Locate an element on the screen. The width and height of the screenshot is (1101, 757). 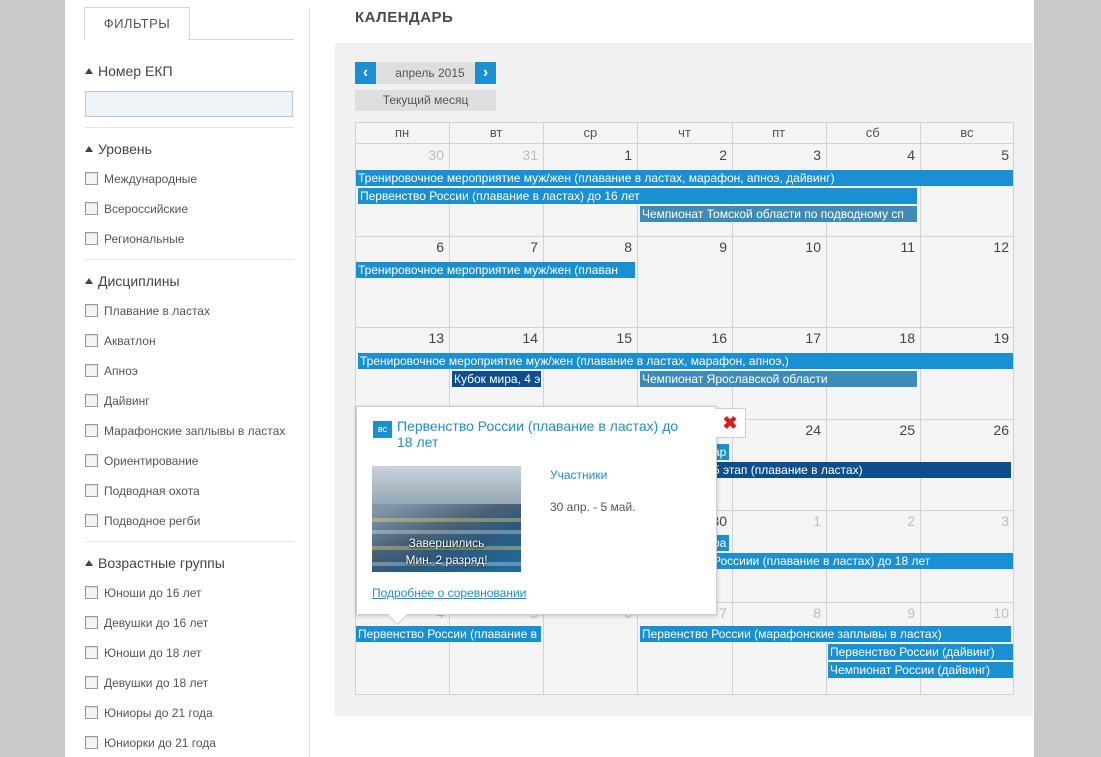
day-number: 25 is located at coordinates (895, 430).